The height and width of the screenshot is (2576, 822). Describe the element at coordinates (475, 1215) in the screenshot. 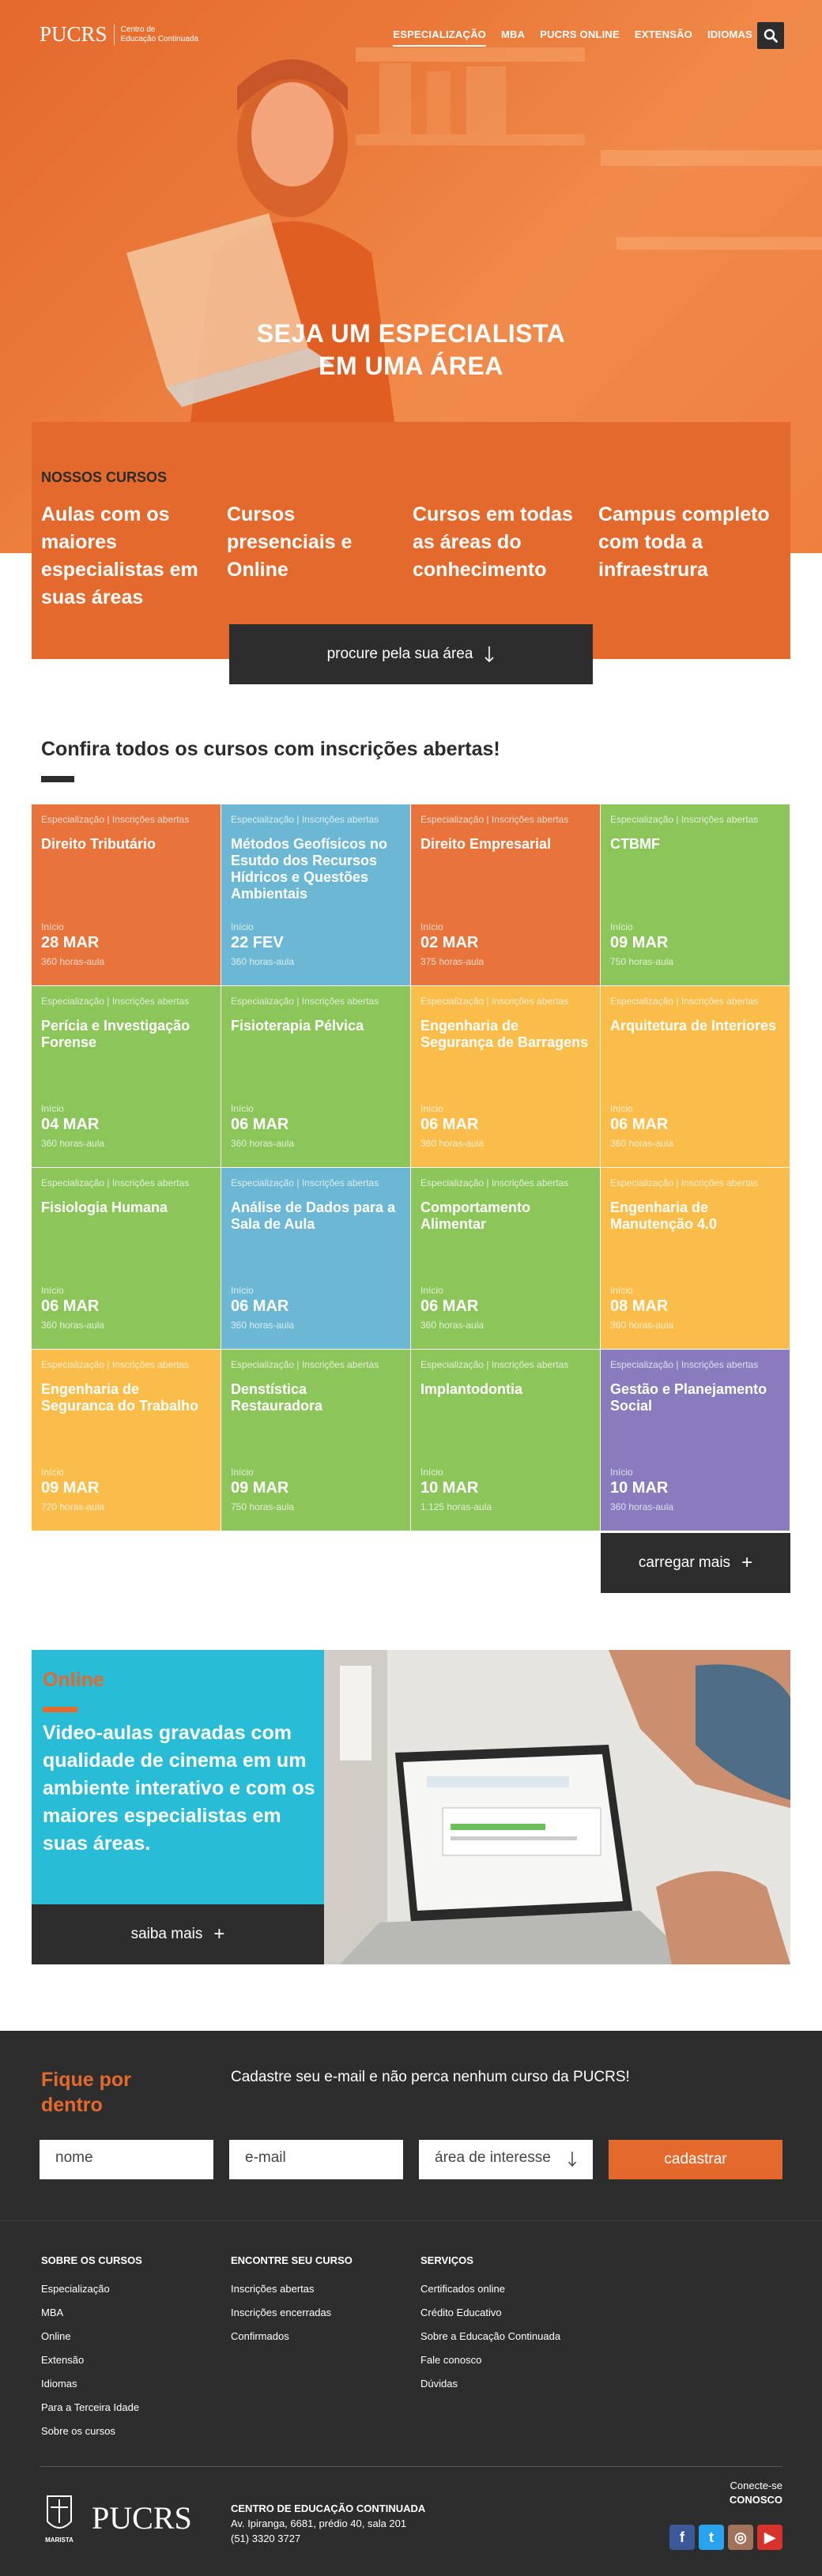

I see `course-card-title: Comportamento Alimentar` at that location.